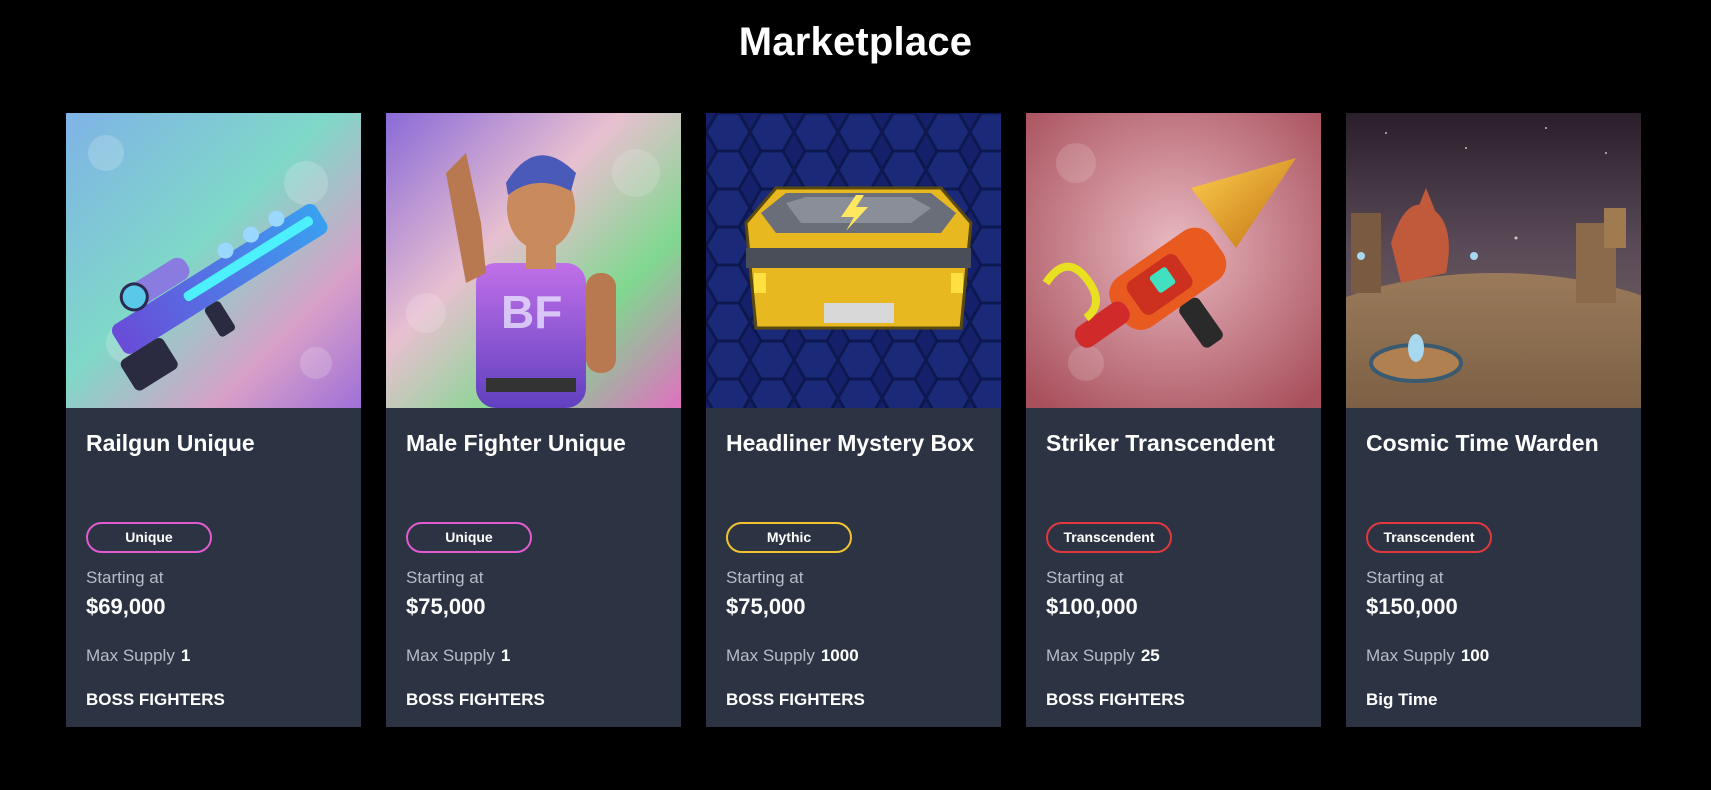 This screenshot has height=790, width=1711. Describe the element at coordinates (1482, 443) in the screenshot. I see `product-name: Cosmic Time Warden` at that location.